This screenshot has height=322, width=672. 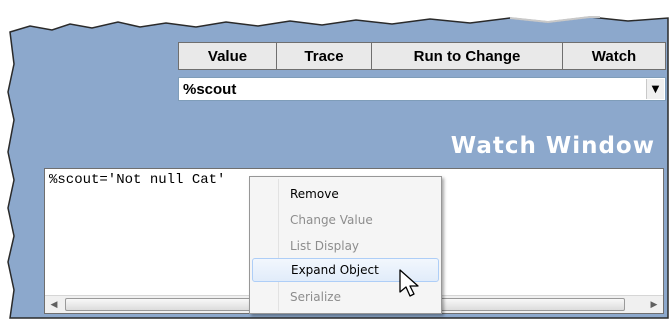 What do you see at coordinates (409, 283) in the screenshot?
I see `mouse-pointer-icon` at bounding box center [409, 283].